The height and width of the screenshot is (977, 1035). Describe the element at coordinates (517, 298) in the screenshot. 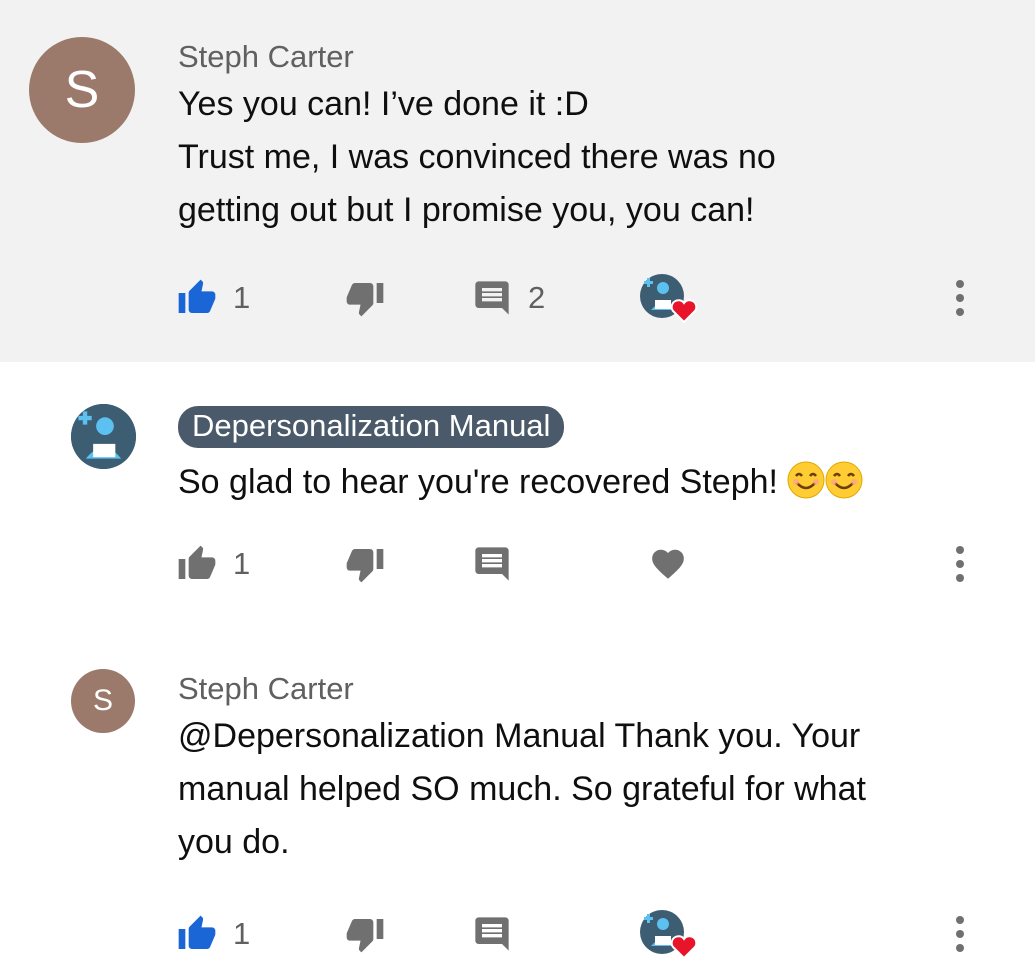

I see `comment-actions: 1 2` at that location.